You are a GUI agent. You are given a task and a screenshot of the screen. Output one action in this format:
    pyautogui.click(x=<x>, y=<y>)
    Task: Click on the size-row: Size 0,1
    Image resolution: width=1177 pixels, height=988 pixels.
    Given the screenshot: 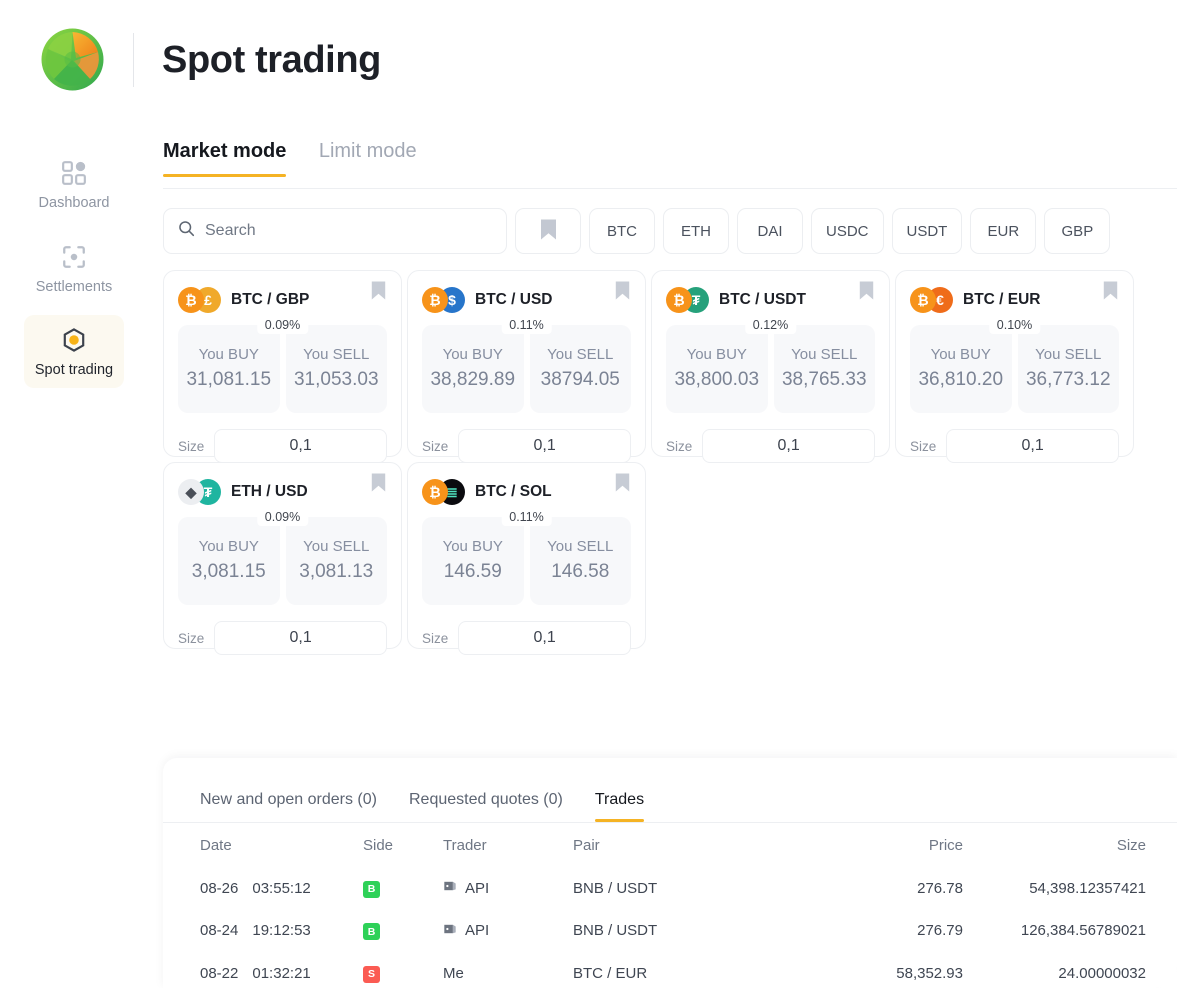 What is the action you would take?
    pyautogui.click(x=1014, y=446)
    